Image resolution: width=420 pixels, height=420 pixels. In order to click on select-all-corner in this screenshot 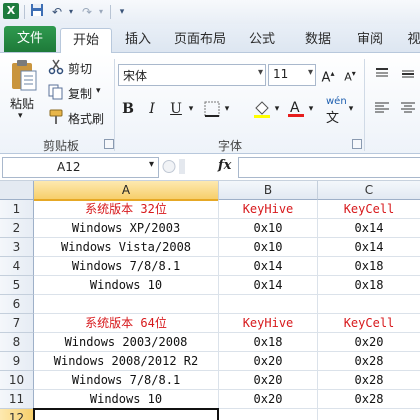, I will do `click(17, 190)`.